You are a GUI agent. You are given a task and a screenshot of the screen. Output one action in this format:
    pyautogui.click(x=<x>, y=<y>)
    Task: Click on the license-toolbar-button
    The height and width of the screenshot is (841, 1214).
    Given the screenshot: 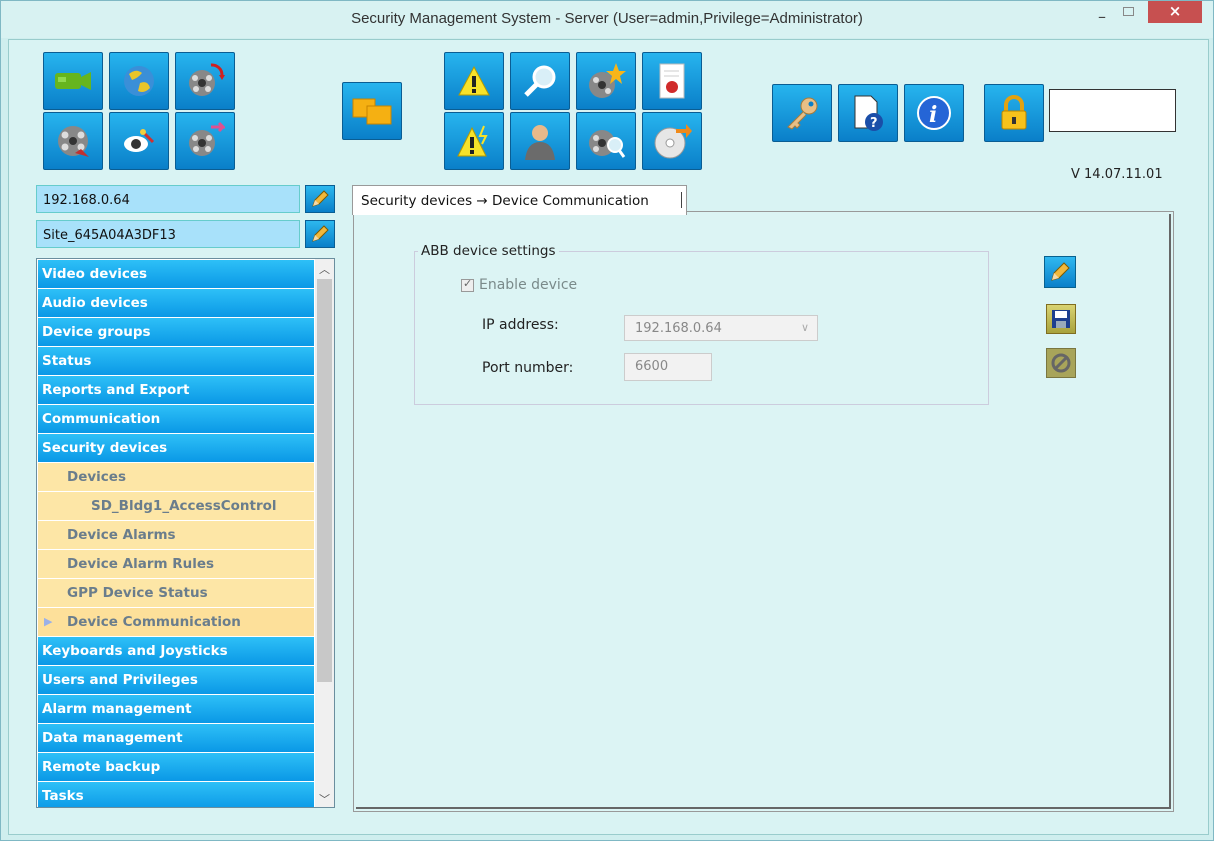 What is the action you would take?
    pyautogui.click(x=802, y=113)
    